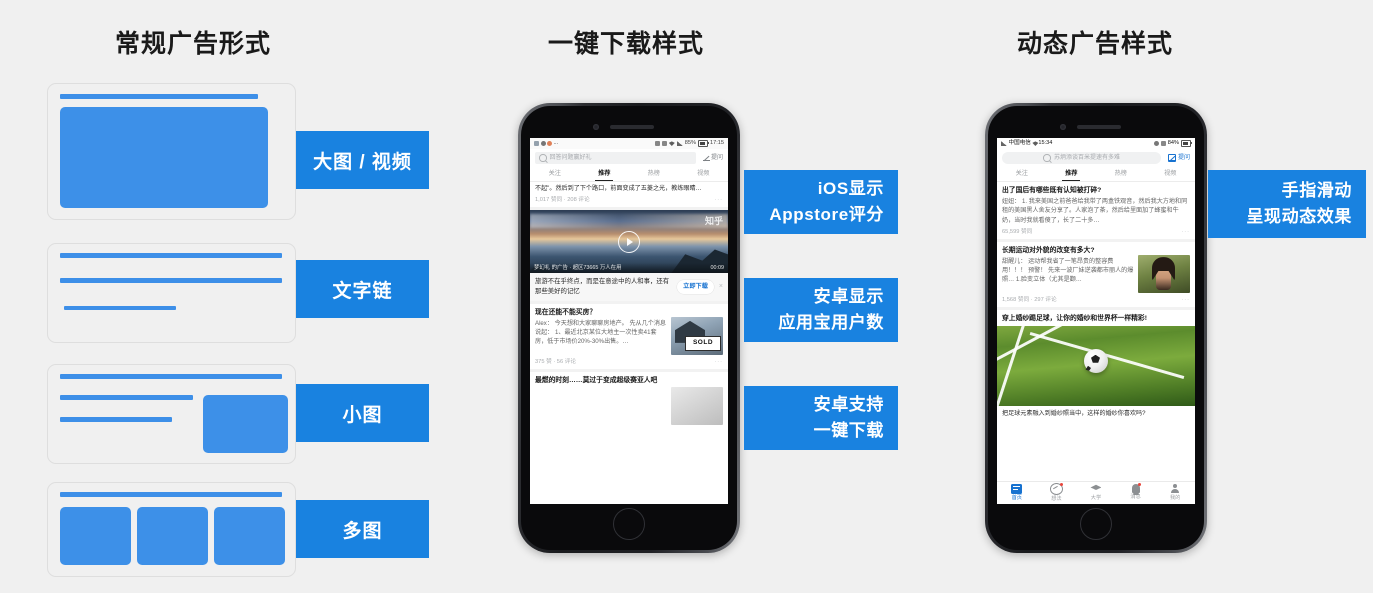  Describe the element at coordinates (362, 289) in the screenshot. I see `chip-text-link: 文字链` at that location.